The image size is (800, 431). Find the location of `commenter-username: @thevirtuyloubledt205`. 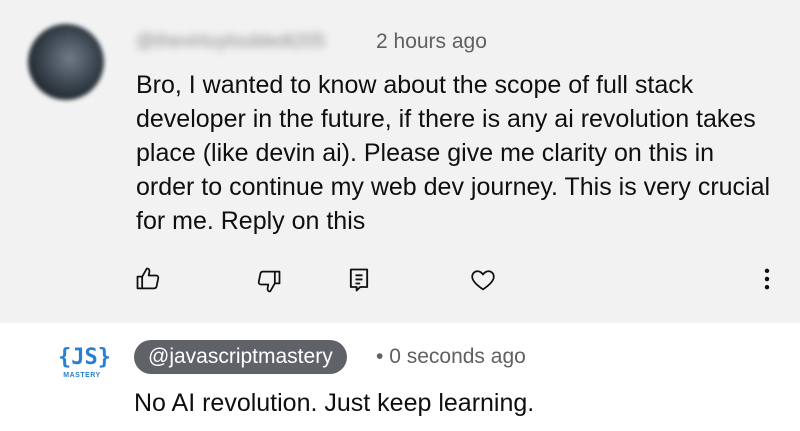

commenter-username: @thevirtuyloubledt205 is located at coordinates (251, 42).